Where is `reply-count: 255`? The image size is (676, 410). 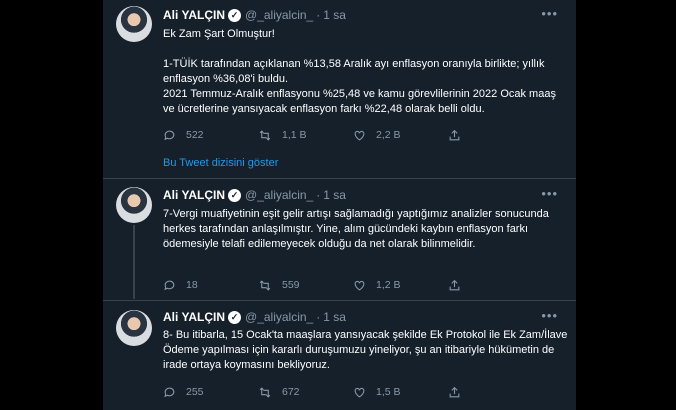
reply-count: 255 is located at coordinates (195, 392).